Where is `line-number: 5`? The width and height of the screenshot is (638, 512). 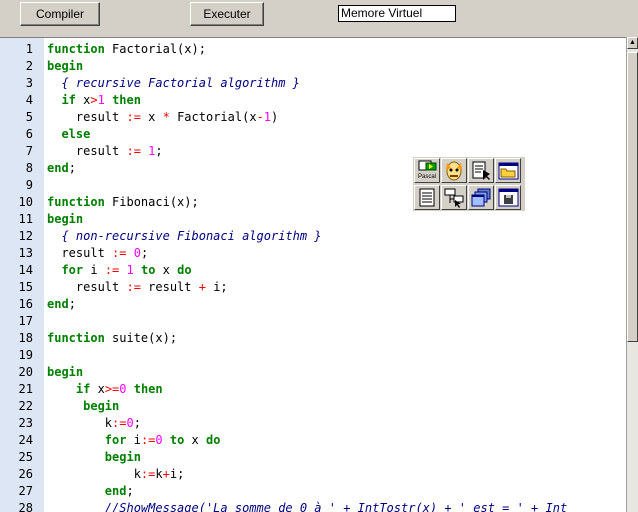 line-number: 5 is located at coordinates (29, 117).